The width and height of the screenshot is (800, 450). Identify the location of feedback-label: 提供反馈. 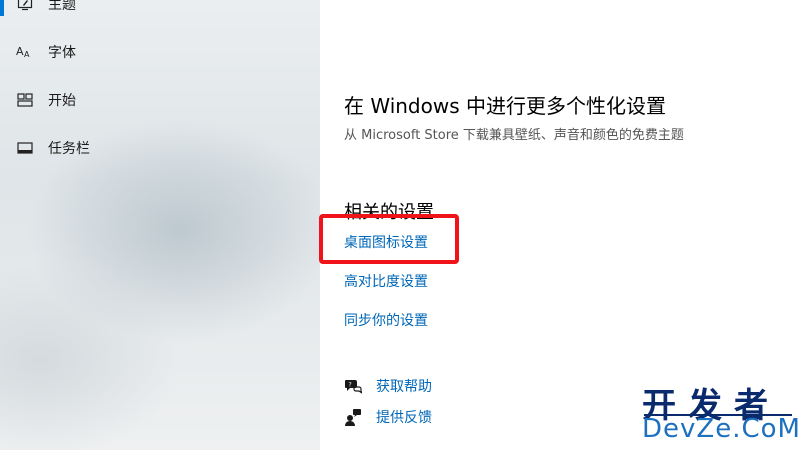
(404, 418).